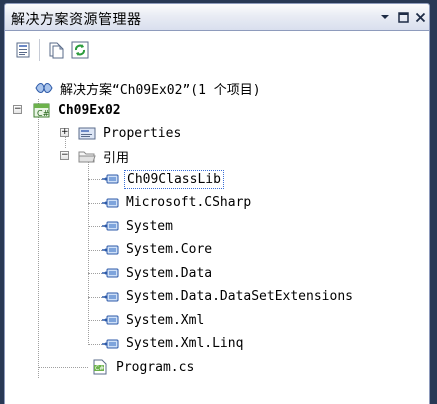  I want to click on reference-label: Microsoft.CSharp, so click(189, 202).